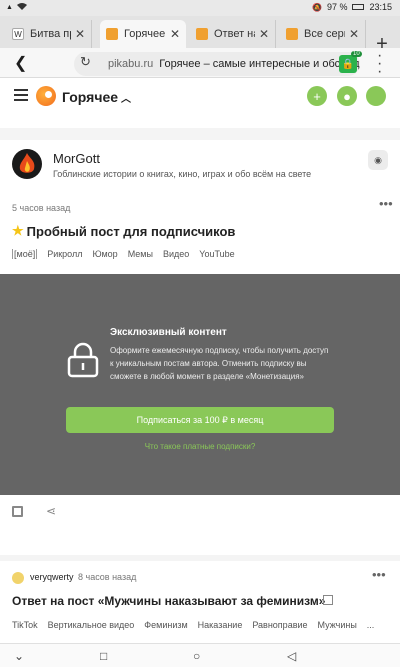  What do you see at coordinates (46, 96) in the screenshot?
I see `pikabu-logo` at bounding box center [46, 96].